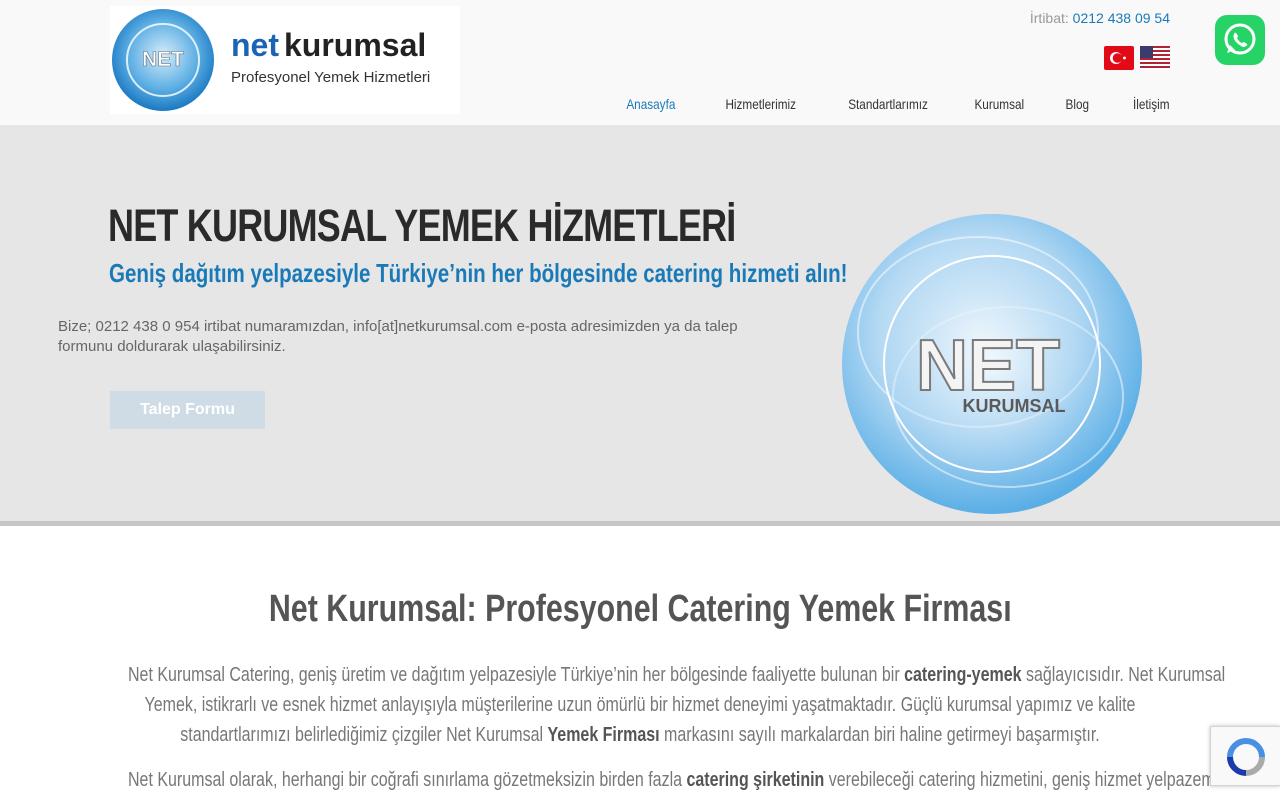  I want to click on nav-item-kurumsal: Kurumsal, so click(1000, 104).